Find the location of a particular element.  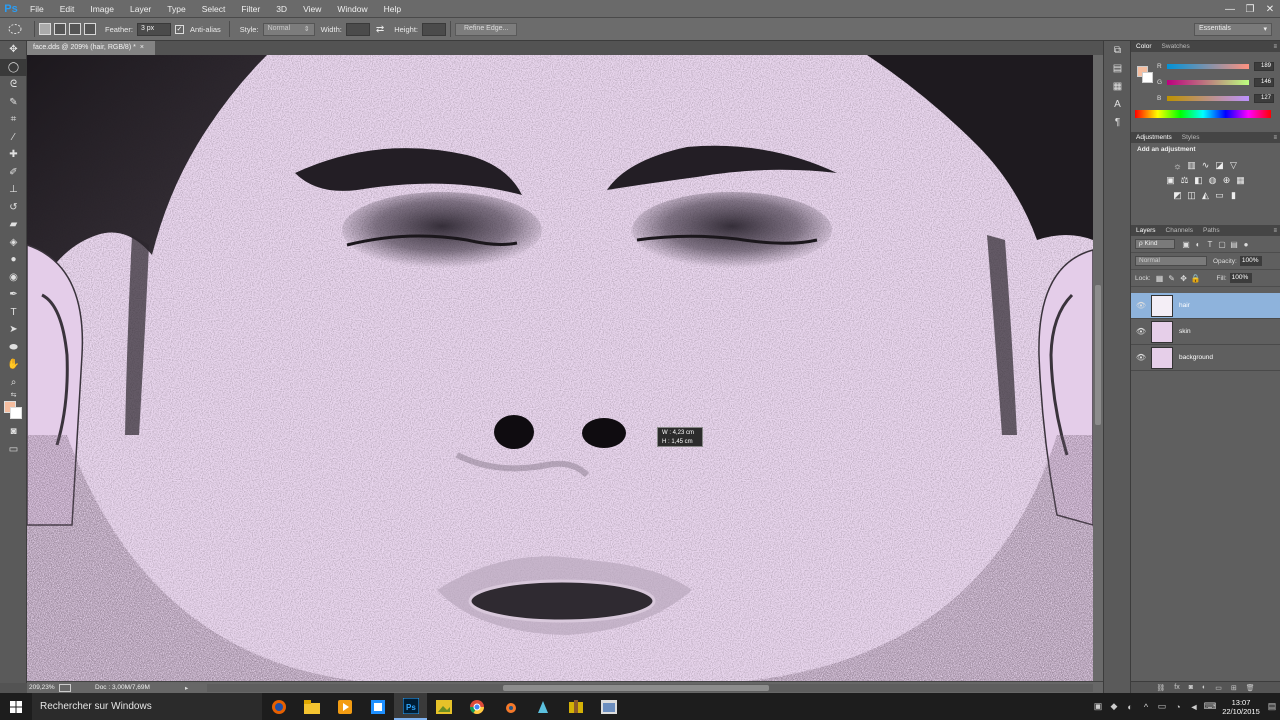

color-balance-icon: ⚖ is located at coordinates (1184, 180).